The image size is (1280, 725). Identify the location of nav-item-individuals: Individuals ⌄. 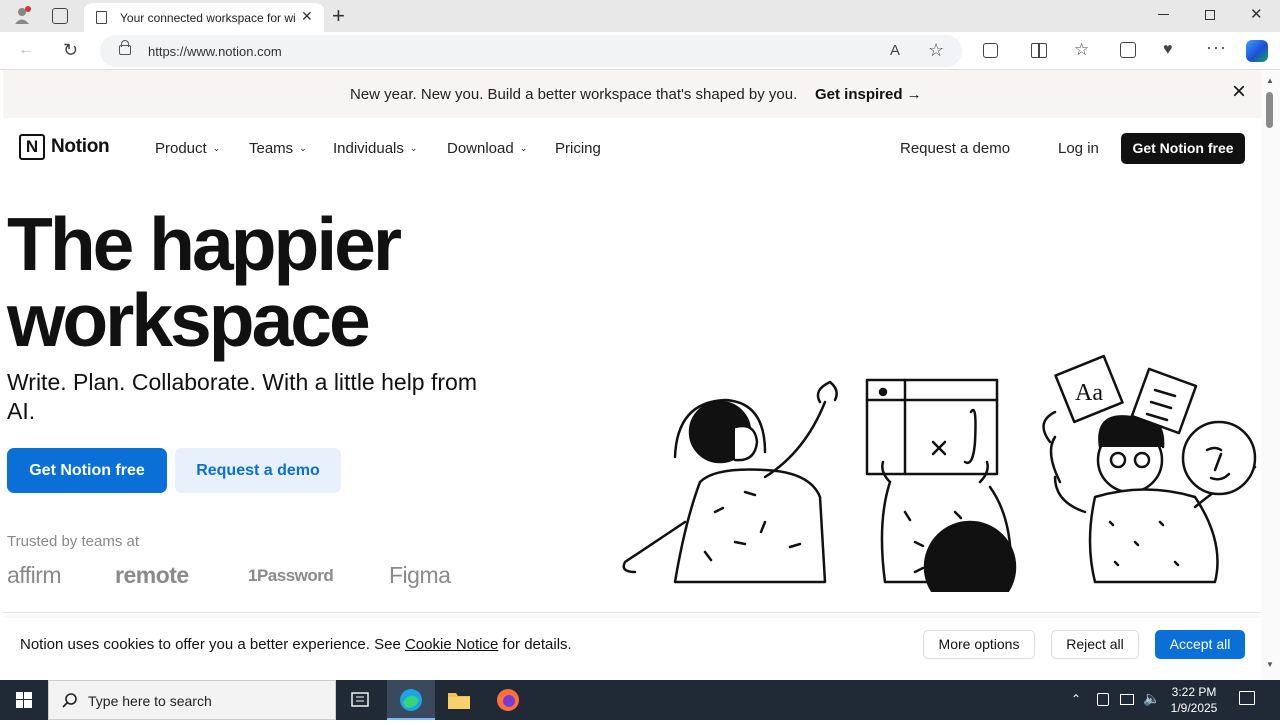
(375, 148).